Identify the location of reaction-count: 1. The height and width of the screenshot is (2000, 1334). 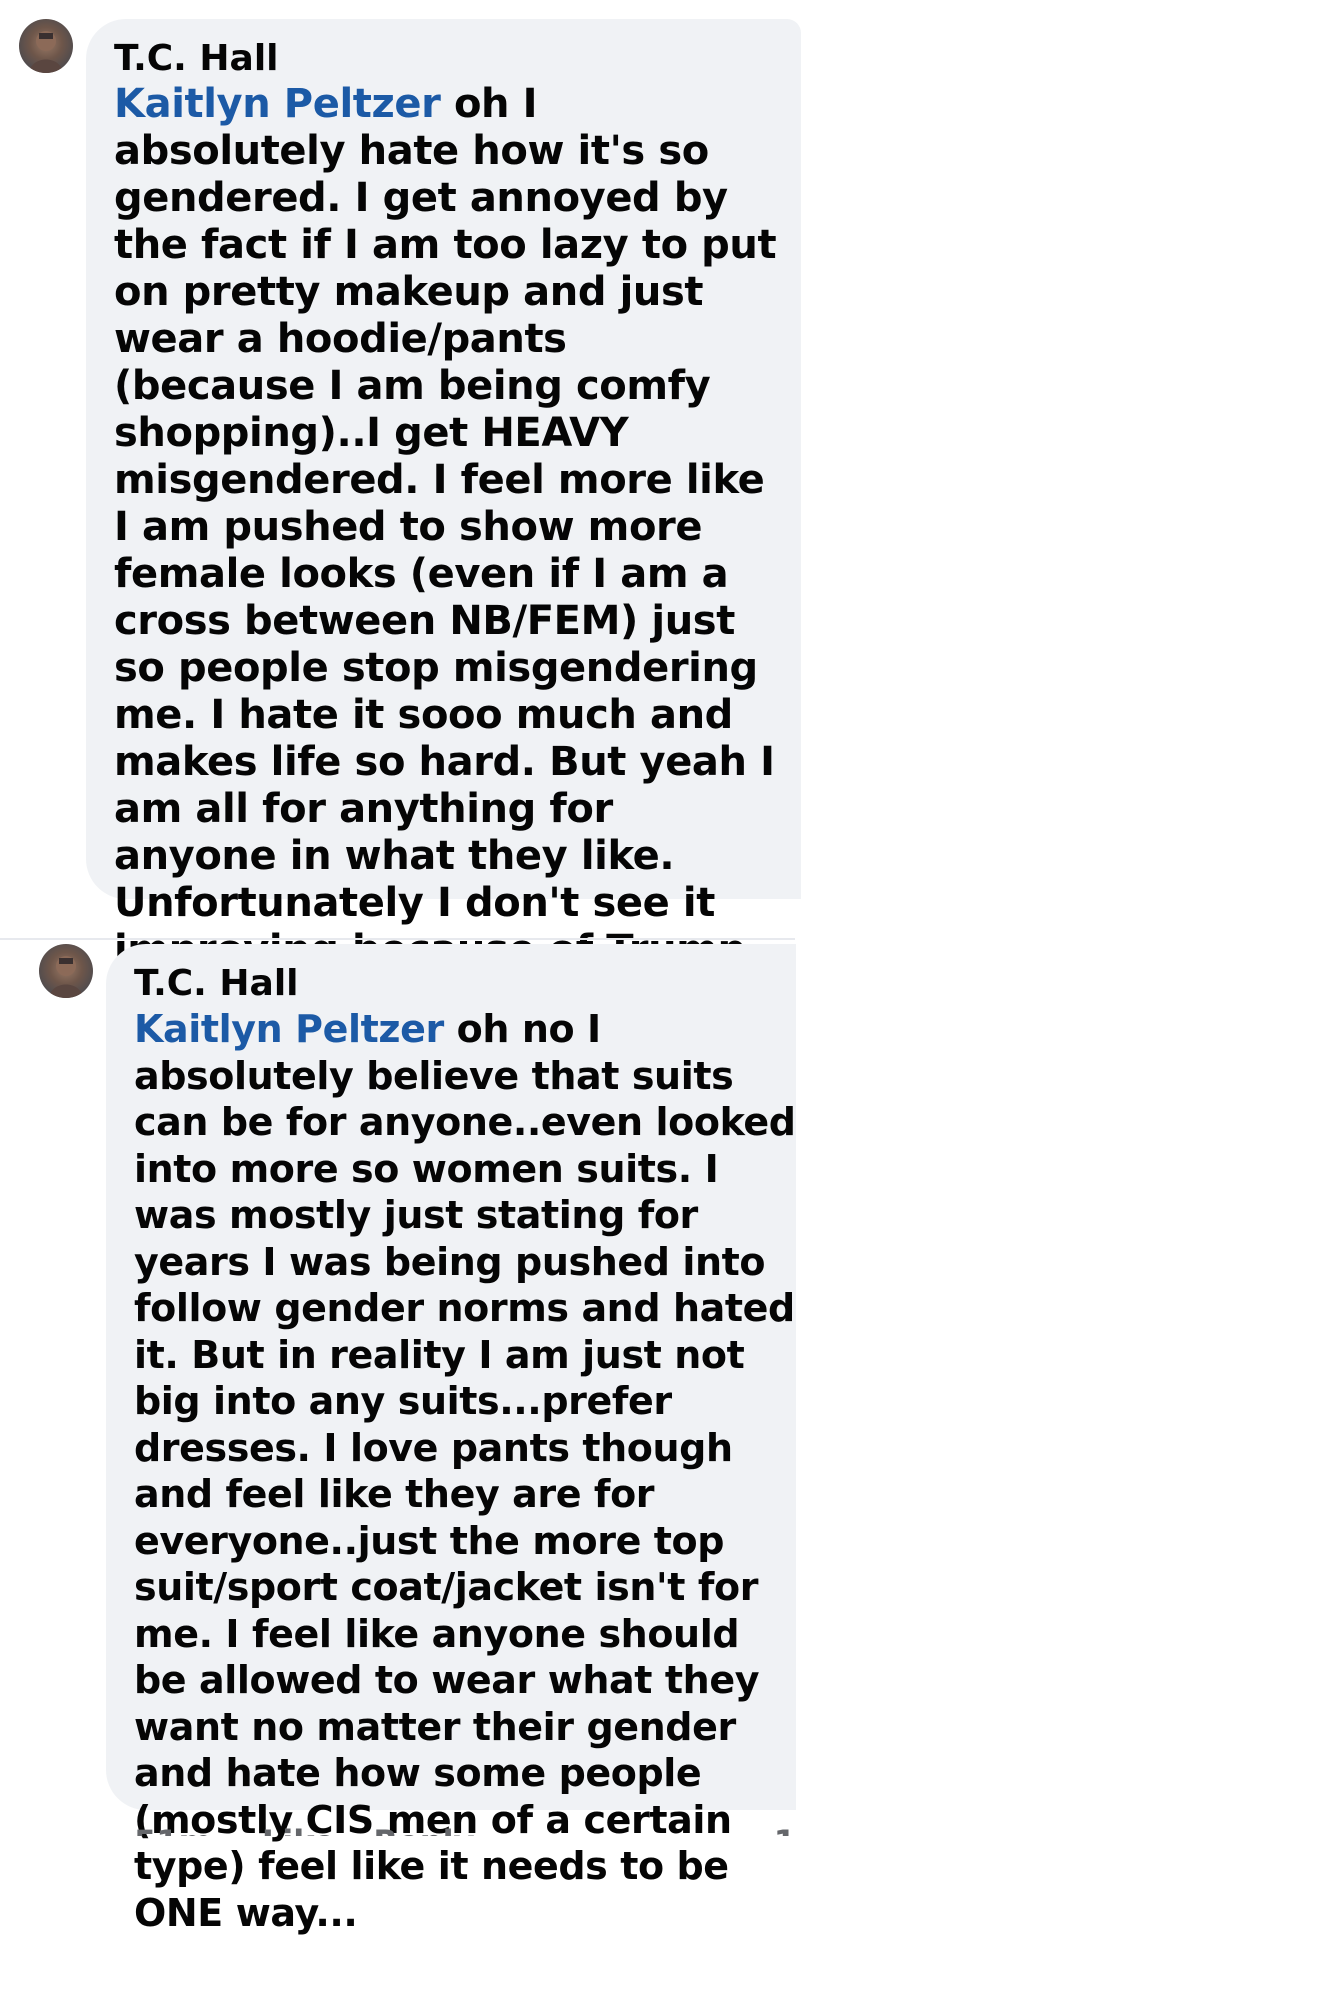
(785, 1829).